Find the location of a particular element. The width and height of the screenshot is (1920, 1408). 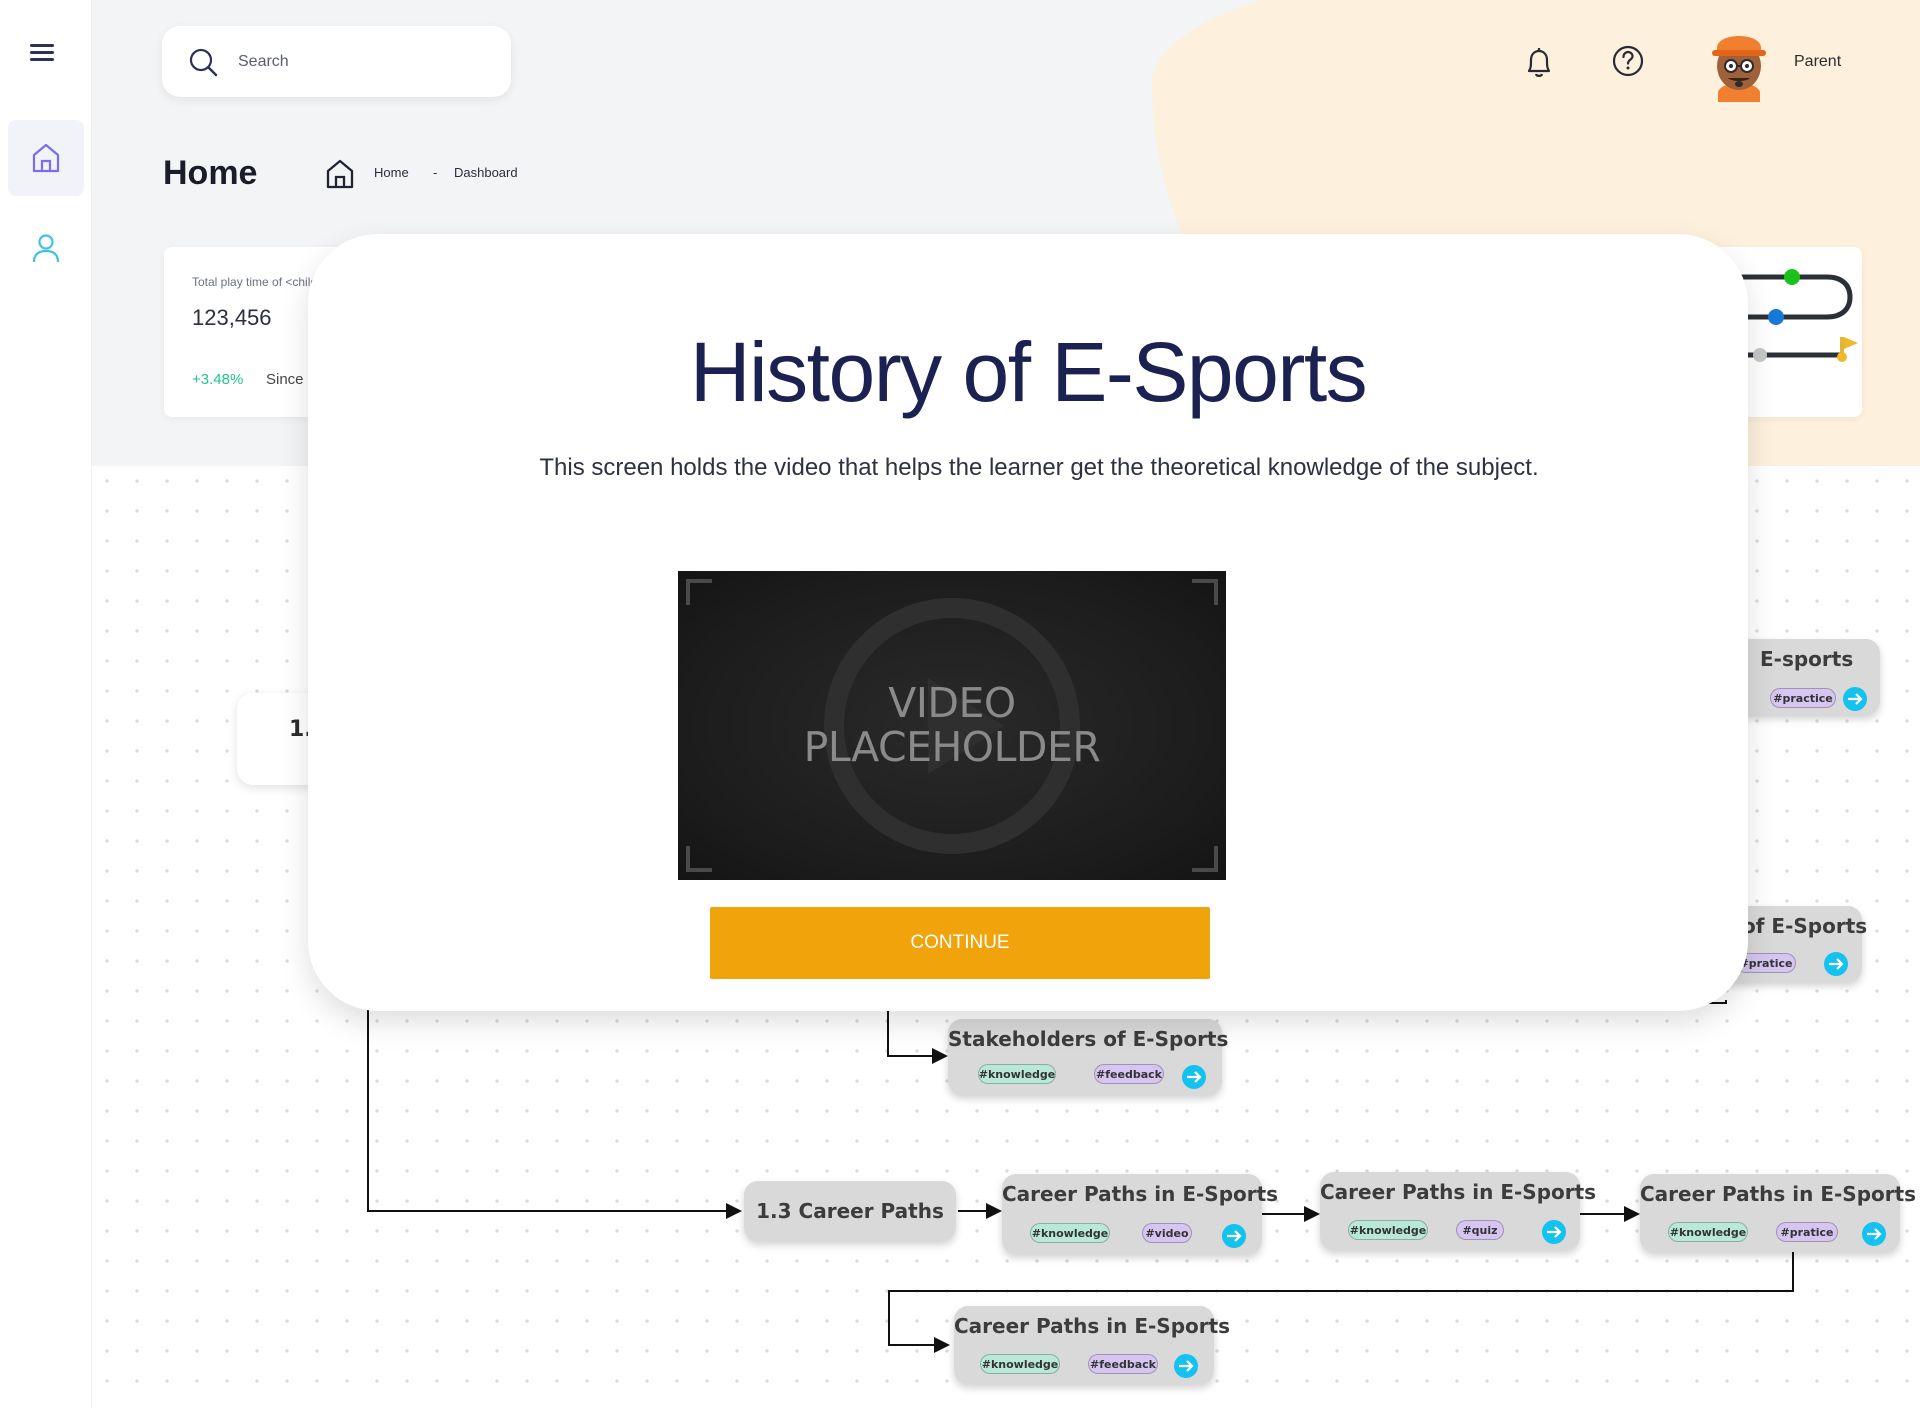

modal-title: History of E-Sports is located at coordinates (1028, 372).